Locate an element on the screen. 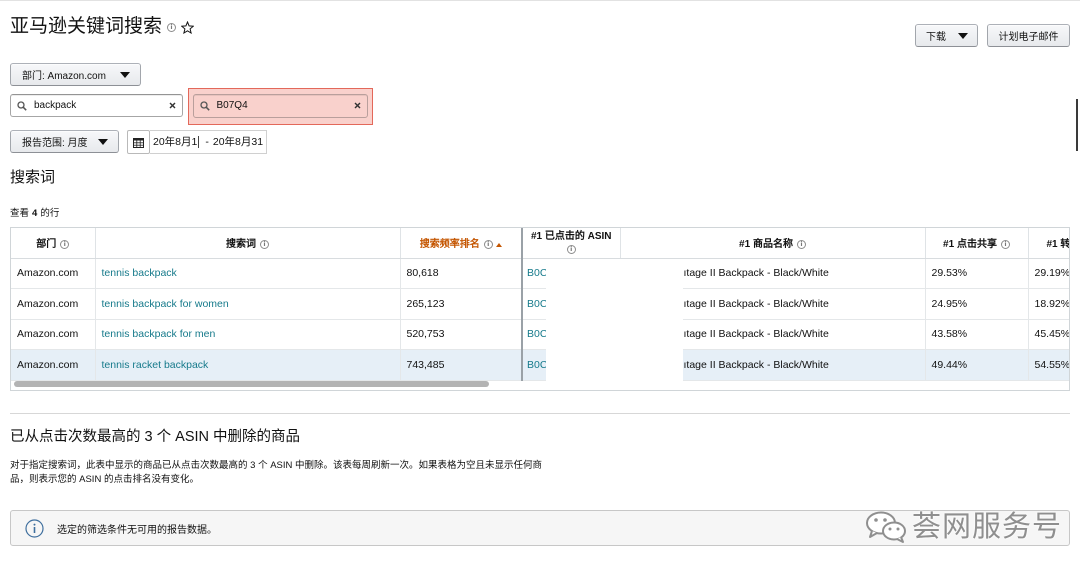 This screenshot has width=1080, height=575. conversion-share-cell: 45.45% is located at coordinates (1048, 334).